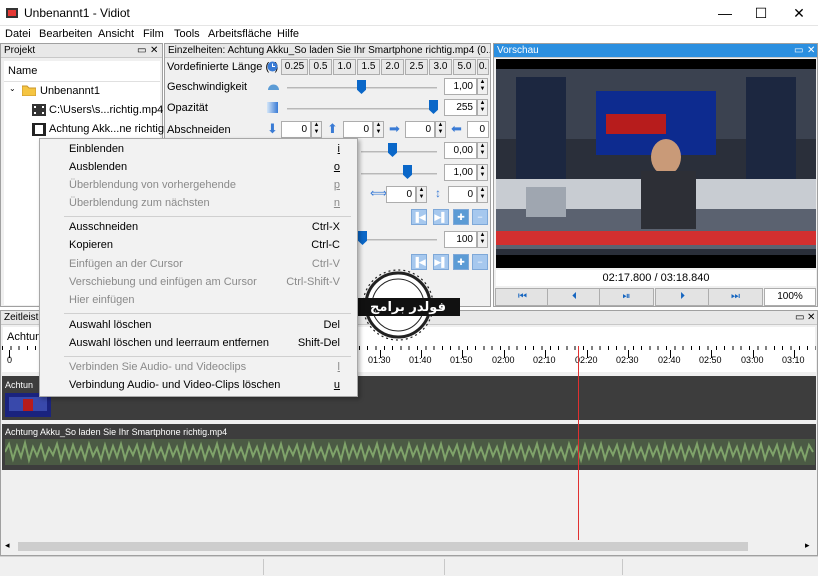 The image size is (818, 576). Describe the element at coordinates (98, 167) in the screenshot. I see `menu-item-fade-out: Ausblenden` at that location.